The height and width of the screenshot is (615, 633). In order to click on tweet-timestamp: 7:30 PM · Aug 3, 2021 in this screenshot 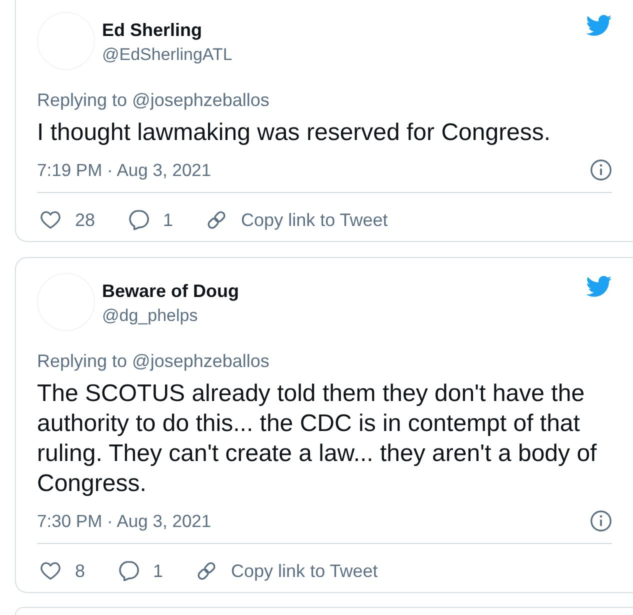, I will do `click(124, 521)`.